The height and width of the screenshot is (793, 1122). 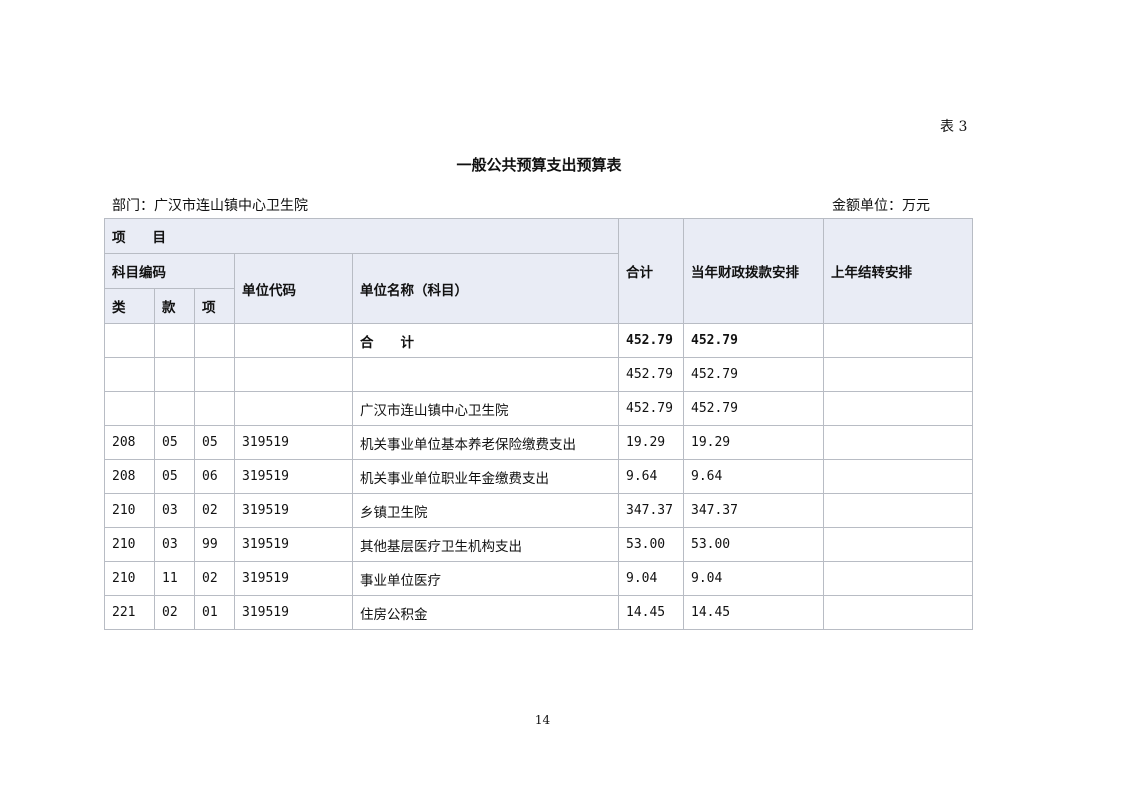 I want to click on cell-unit-name: 事业单位医疗, so click(x=485, y=578).